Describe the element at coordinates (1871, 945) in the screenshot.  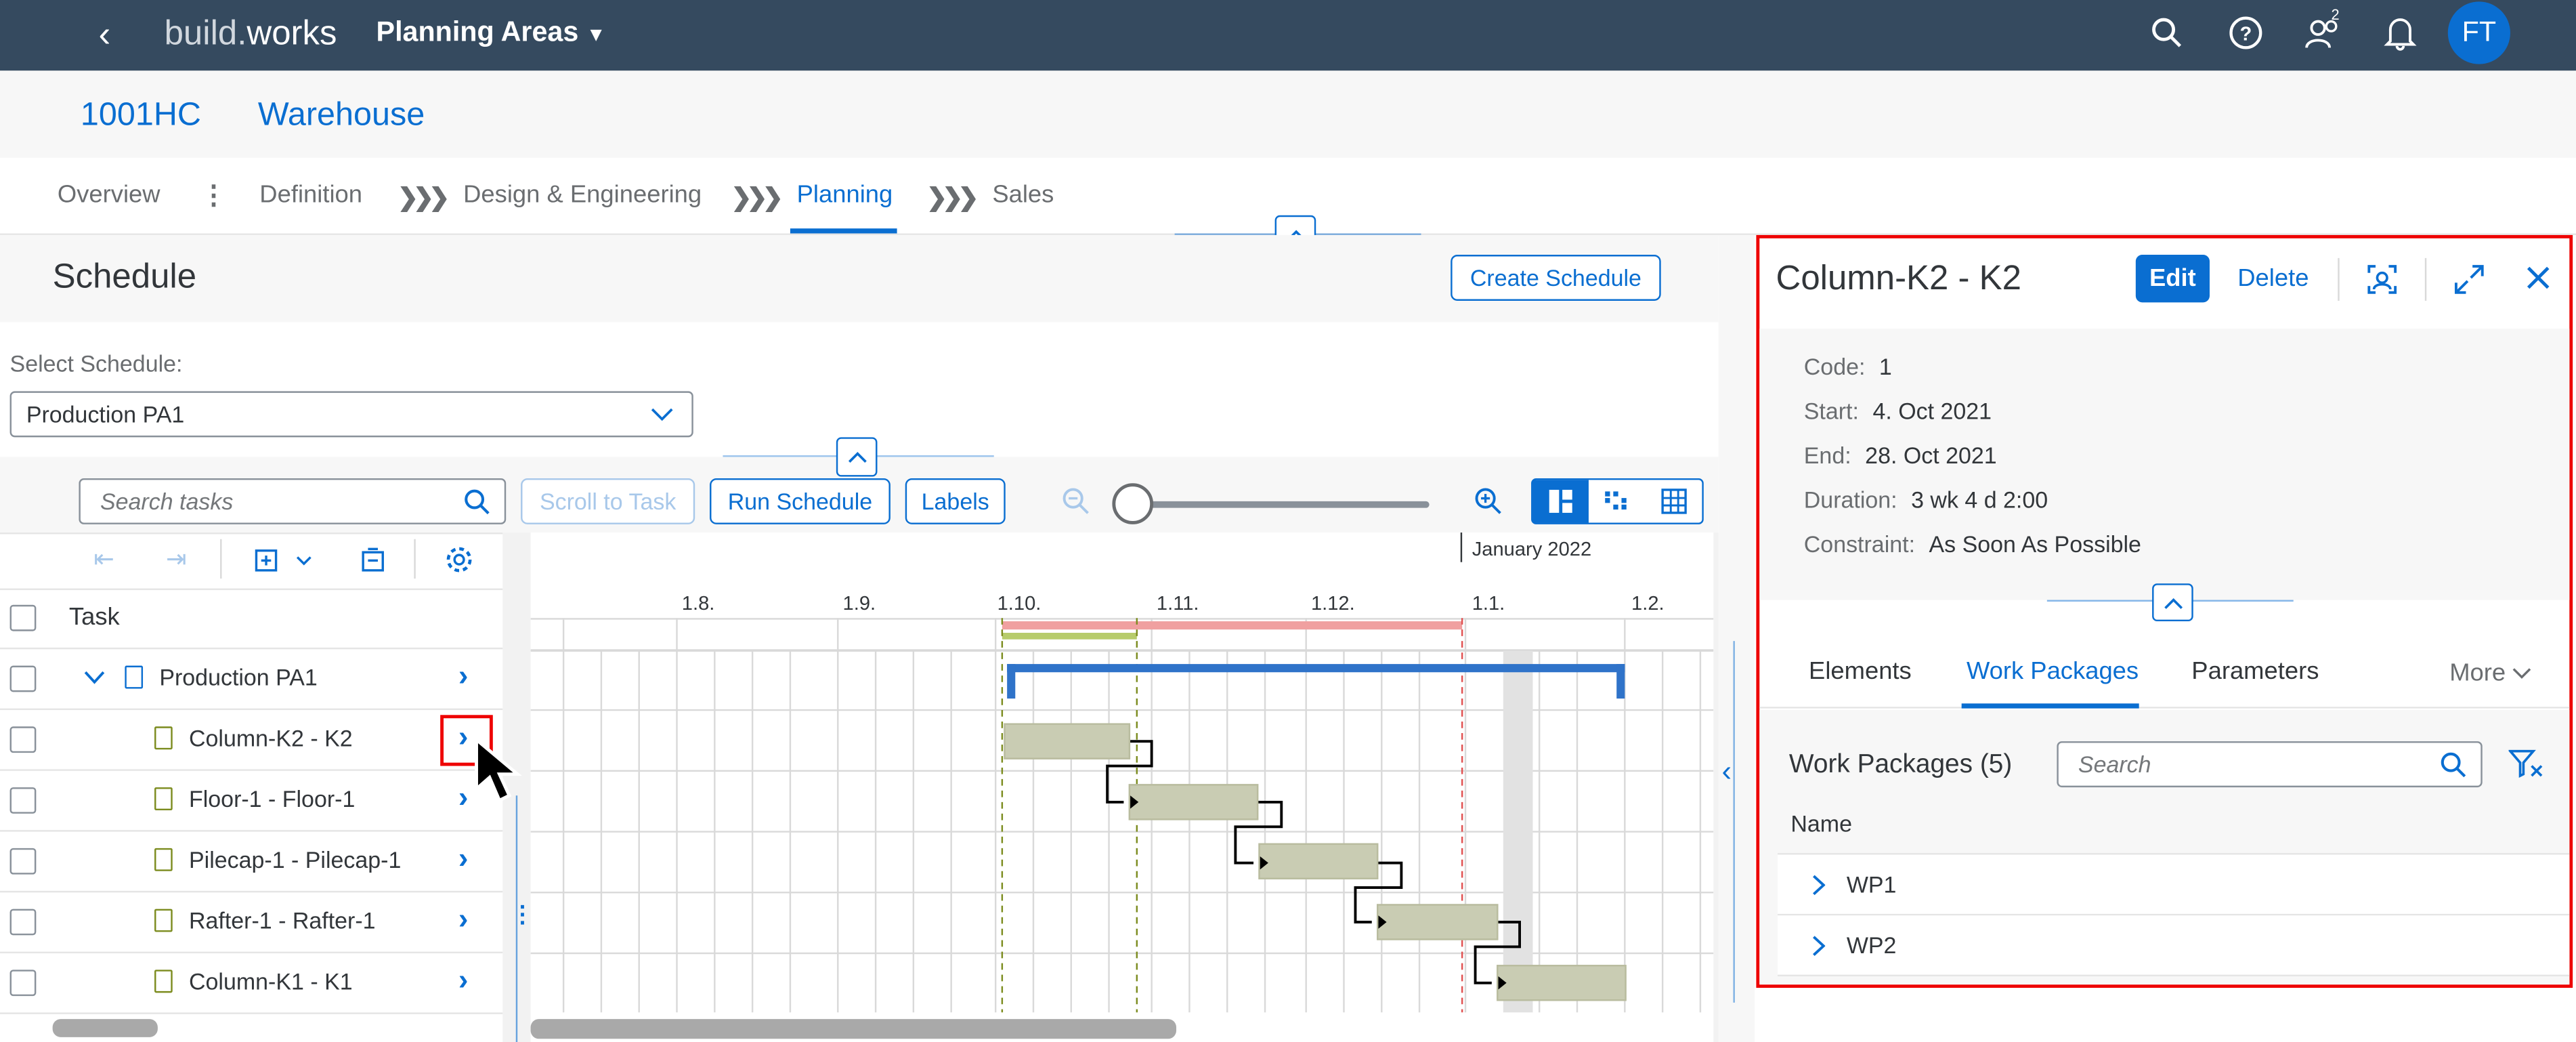
I see `wp-name: WP2` at that location.